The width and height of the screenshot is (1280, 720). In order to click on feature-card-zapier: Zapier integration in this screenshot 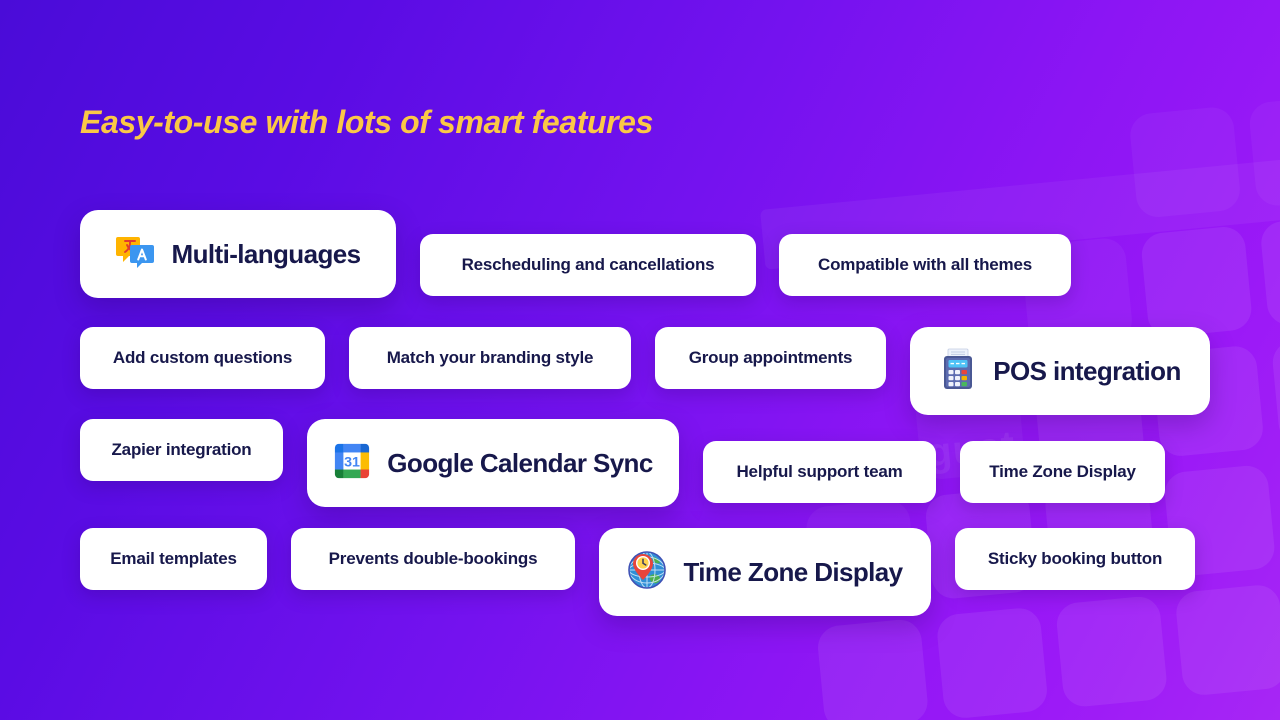, I will do `click(181, 450)`.